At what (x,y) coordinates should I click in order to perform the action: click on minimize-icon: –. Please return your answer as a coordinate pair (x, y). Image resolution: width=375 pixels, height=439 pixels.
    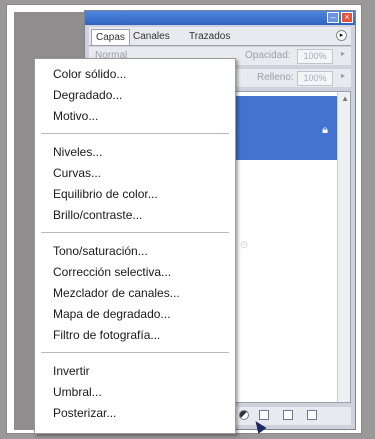
    Looking at the image, I should click on (333, 17).